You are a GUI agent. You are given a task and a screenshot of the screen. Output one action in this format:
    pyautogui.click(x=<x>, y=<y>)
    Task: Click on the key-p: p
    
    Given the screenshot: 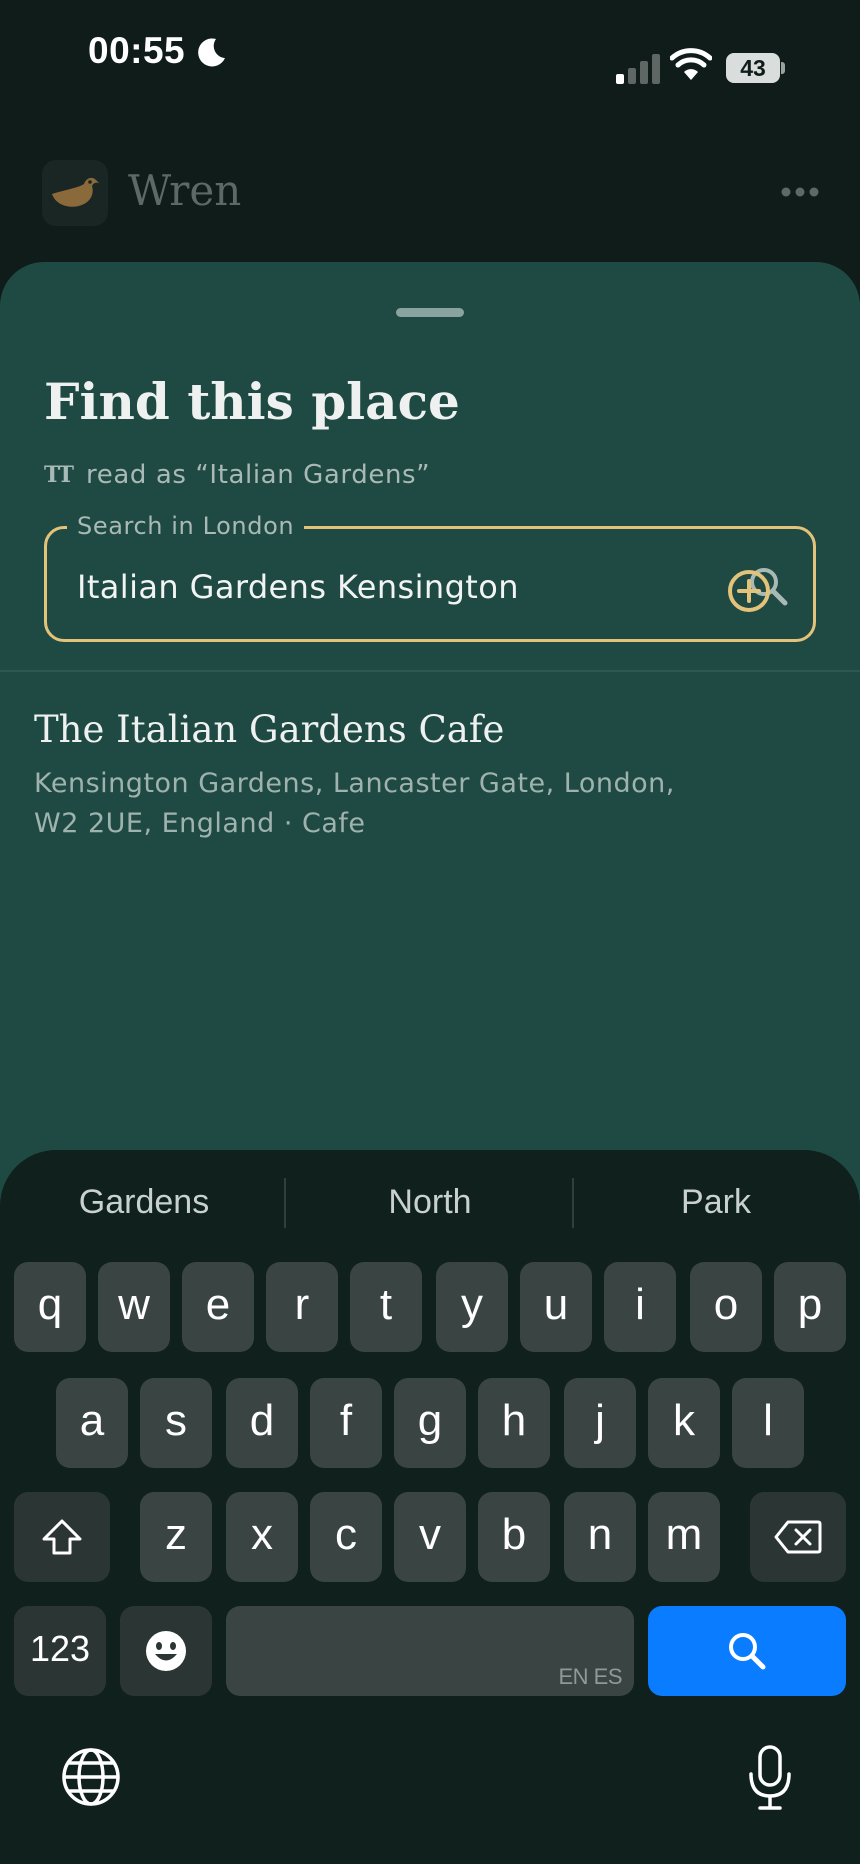 What is the action you would take?
    pyautogui.click(x=810, y=1307)
    